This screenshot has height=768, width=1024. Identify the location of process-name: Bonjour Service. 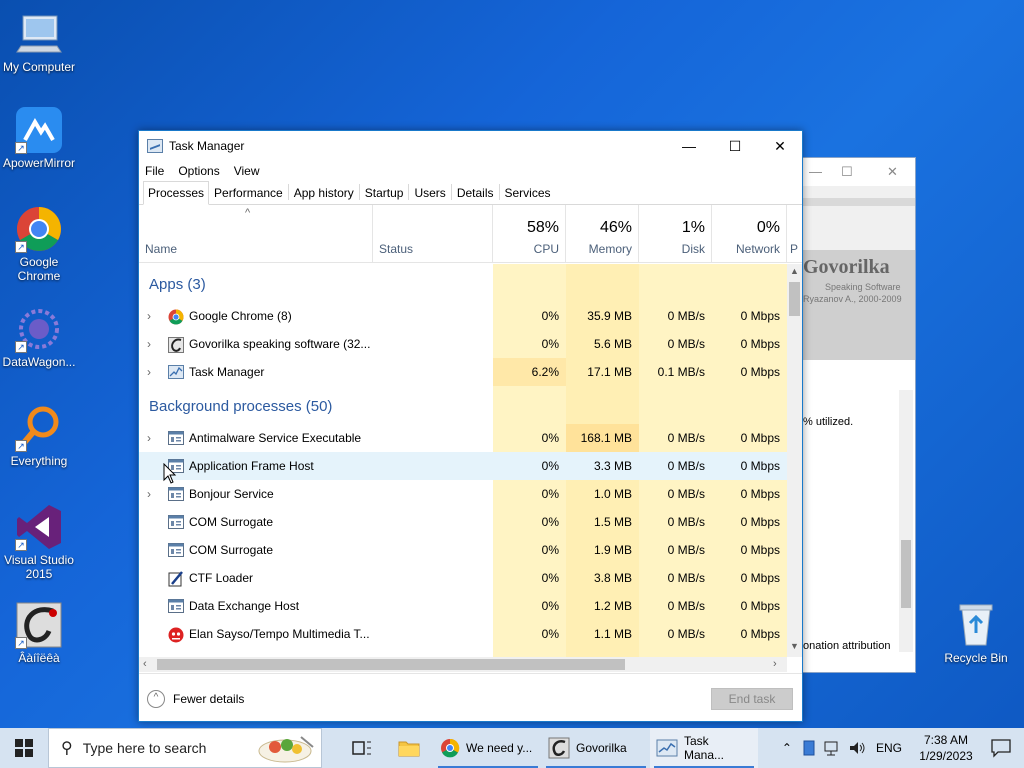
(231, 494).